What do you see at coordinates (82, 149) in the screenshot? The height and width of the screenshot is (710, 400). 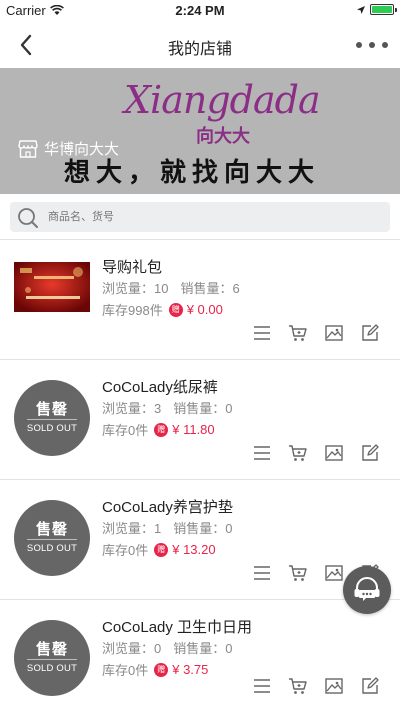 I see `shop-name: 华博向大大` at bounding box center [82, 149].